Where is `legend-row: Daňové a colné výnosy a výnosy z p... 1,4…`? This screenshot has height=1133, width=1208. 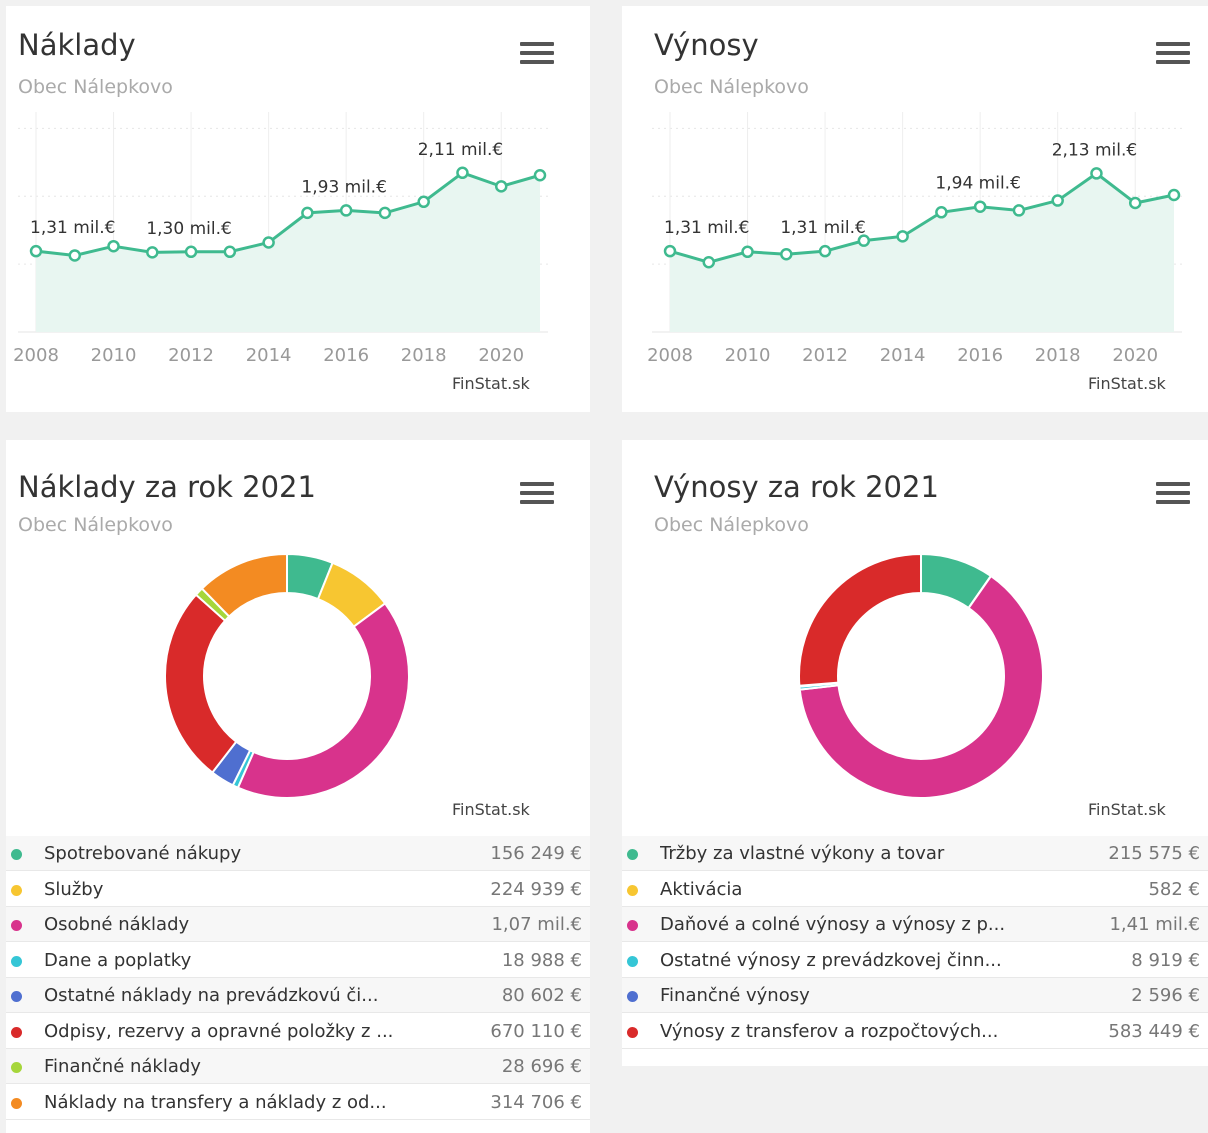 legend-row: Daňové a colné výnosy a výnosy z p... 1,4… is located at coordinates (915, 924).